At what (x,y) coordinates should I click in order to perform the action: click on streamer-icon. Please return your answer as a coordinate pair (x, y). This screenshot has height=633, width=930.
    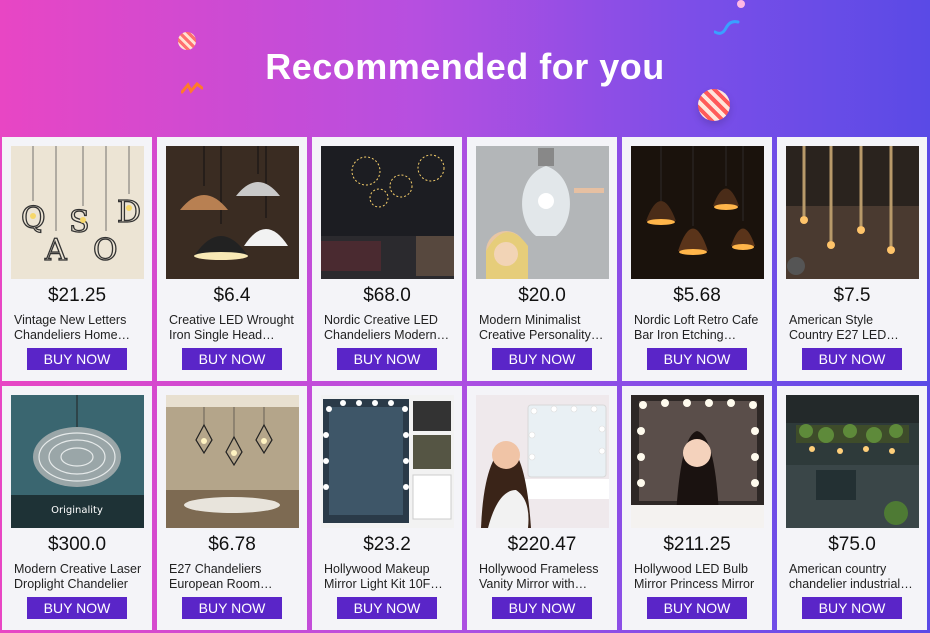
    Looking at the image, I should click on (727, 27).